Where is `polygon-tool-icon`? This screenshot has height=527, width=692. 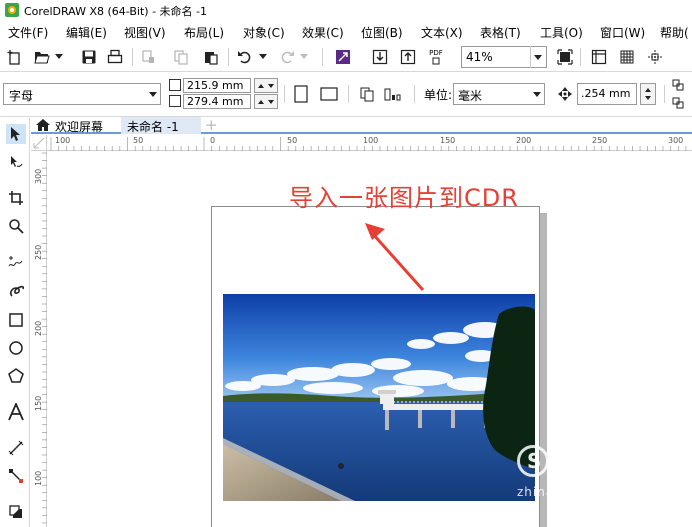
polygon-tool-icon is located at coordinates (16, 376).